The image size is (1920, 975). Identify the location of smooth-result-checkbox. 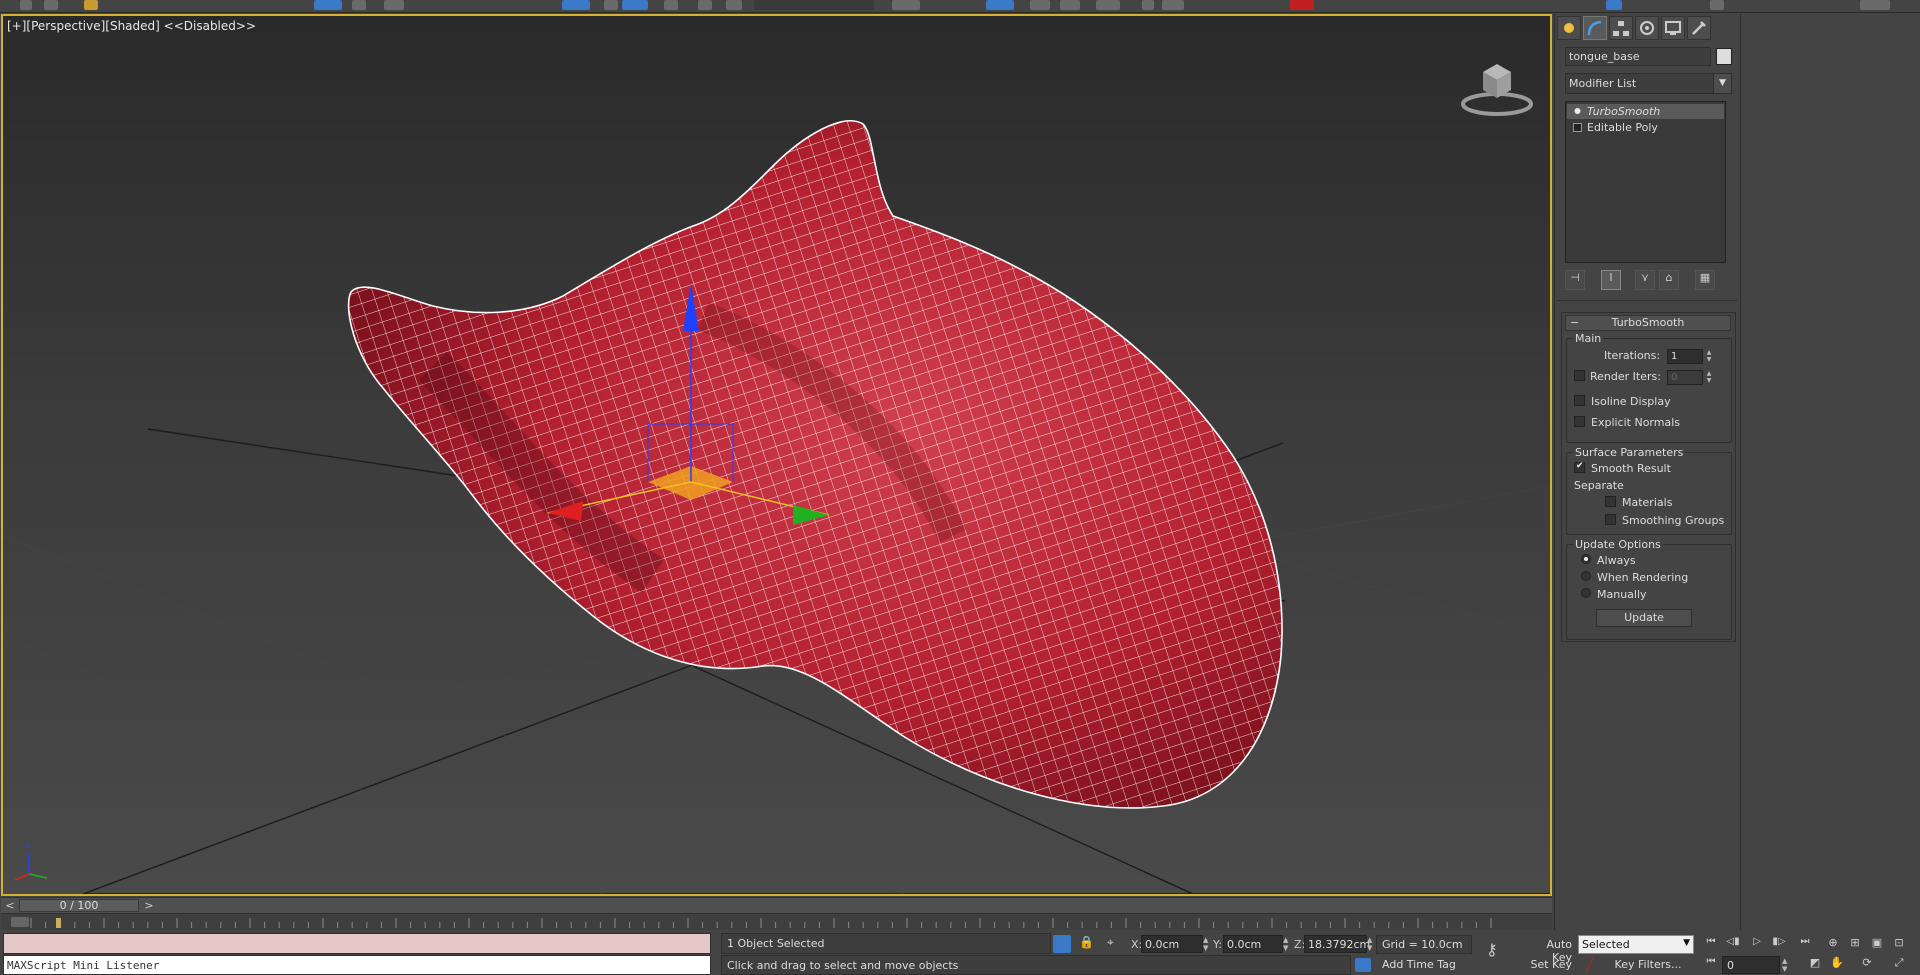
(1579, 467).